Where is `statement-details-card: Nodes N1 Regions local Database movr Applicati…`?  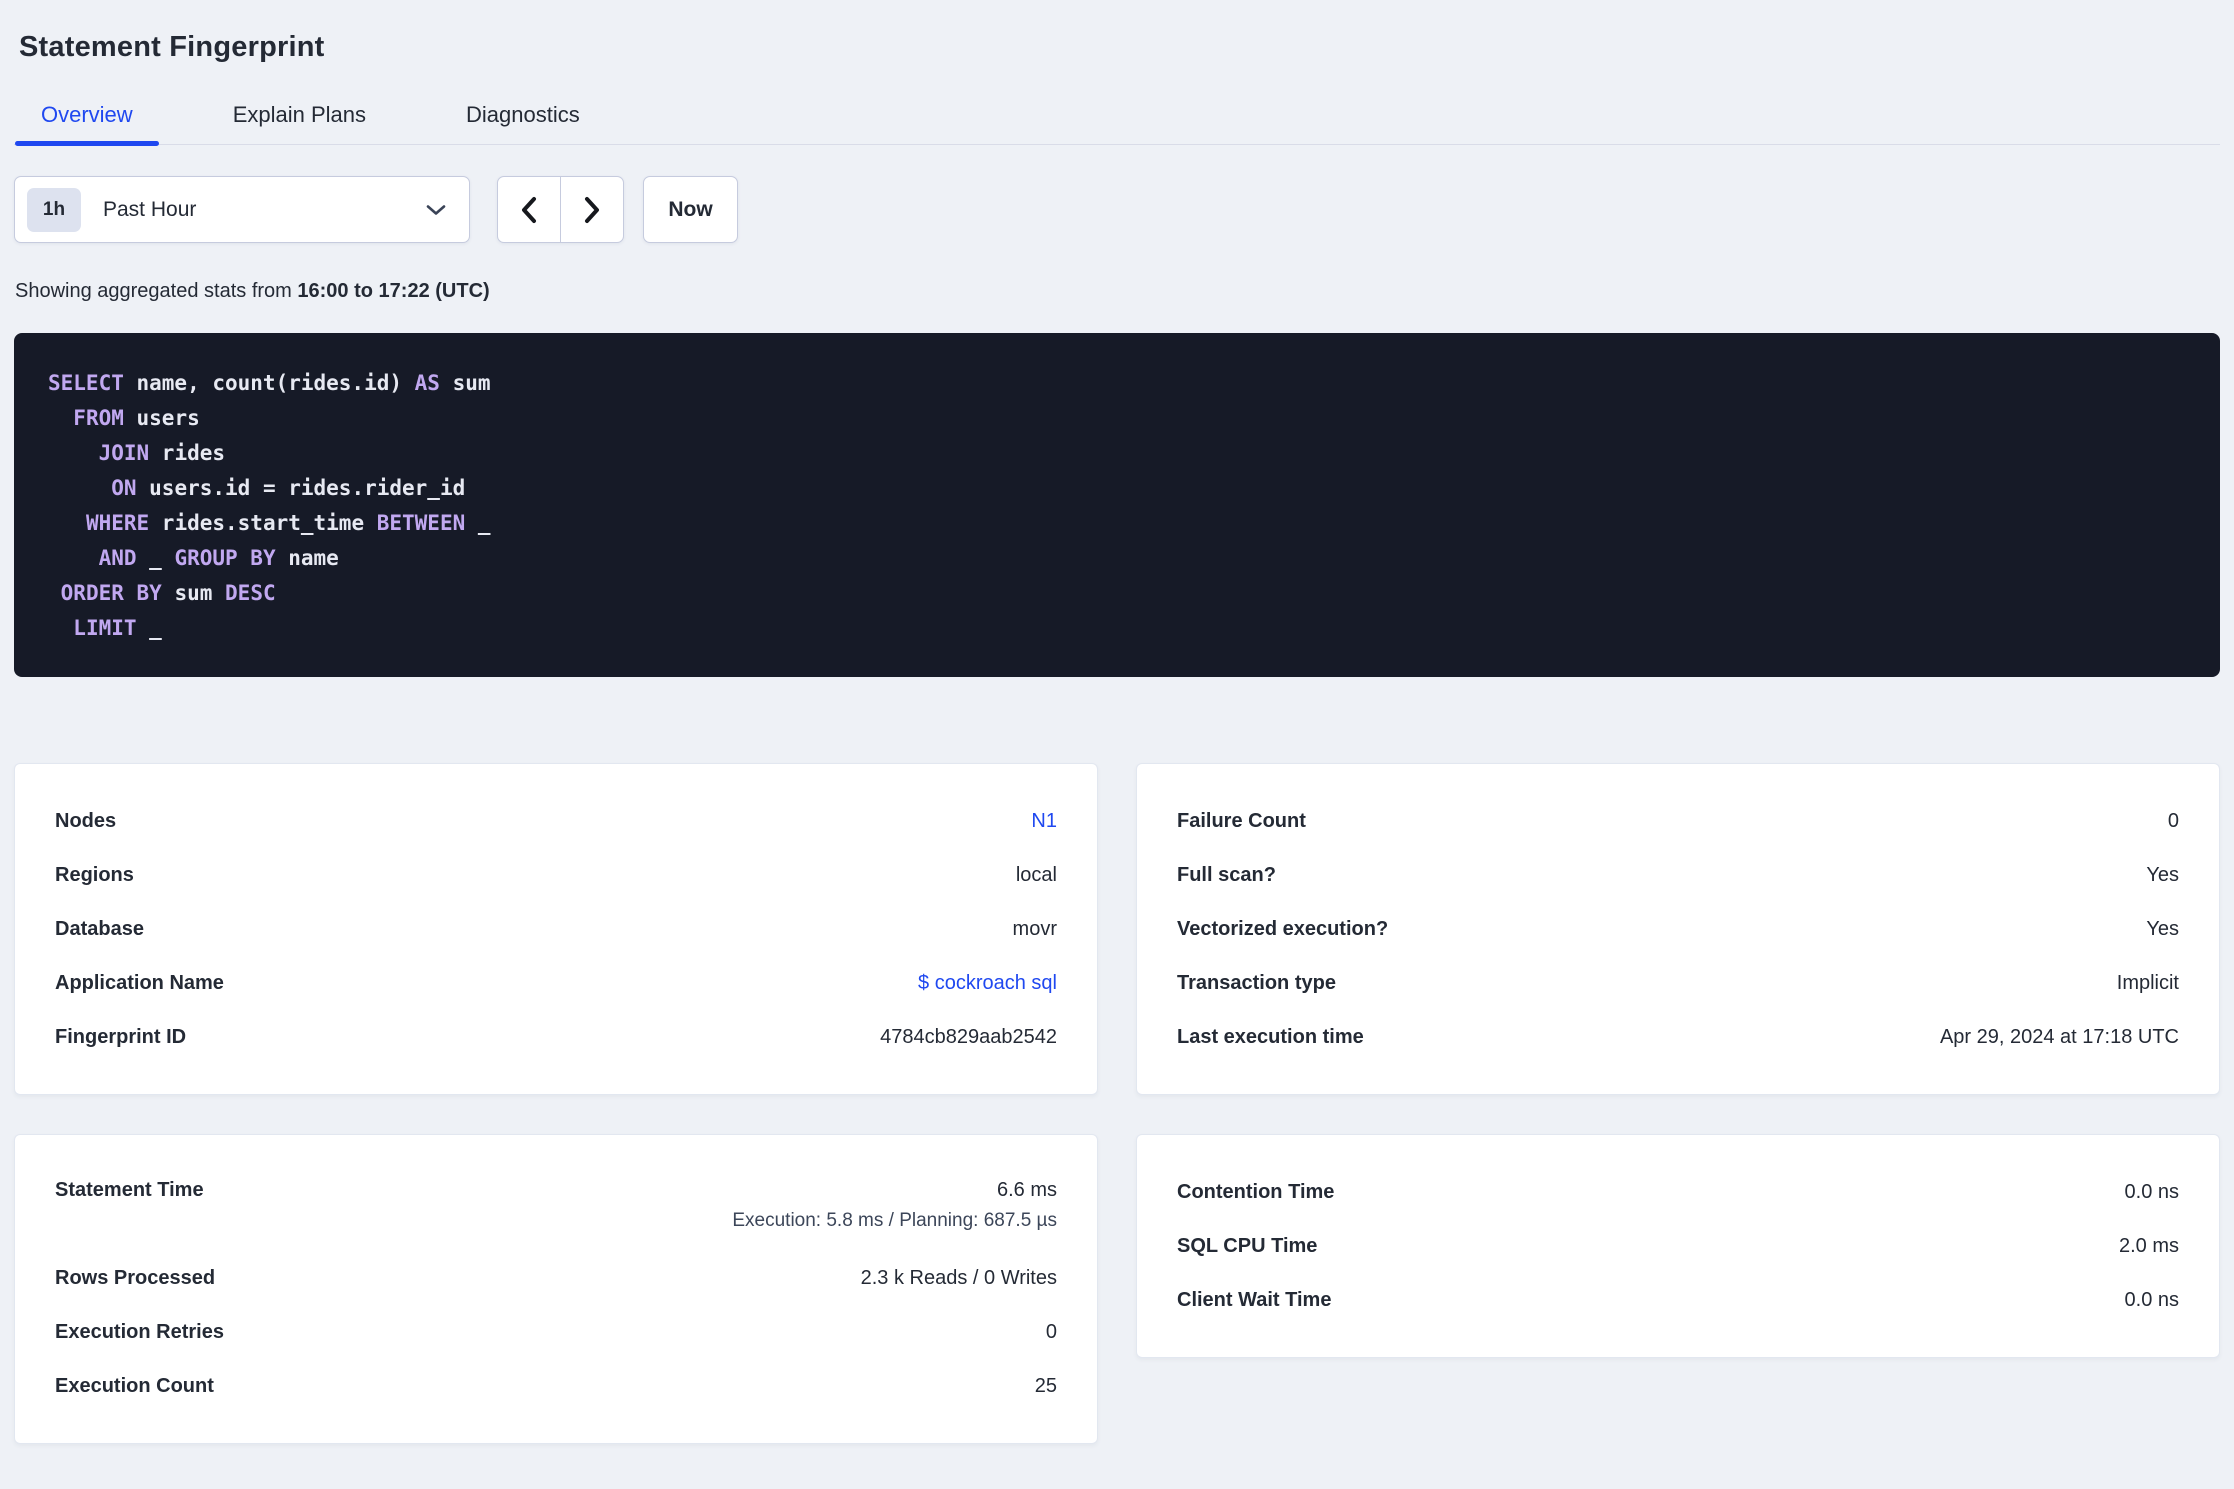 statement-details-card: Nodes N1 Regions local Database movr Applicati… is located at coordinates (556, 929).